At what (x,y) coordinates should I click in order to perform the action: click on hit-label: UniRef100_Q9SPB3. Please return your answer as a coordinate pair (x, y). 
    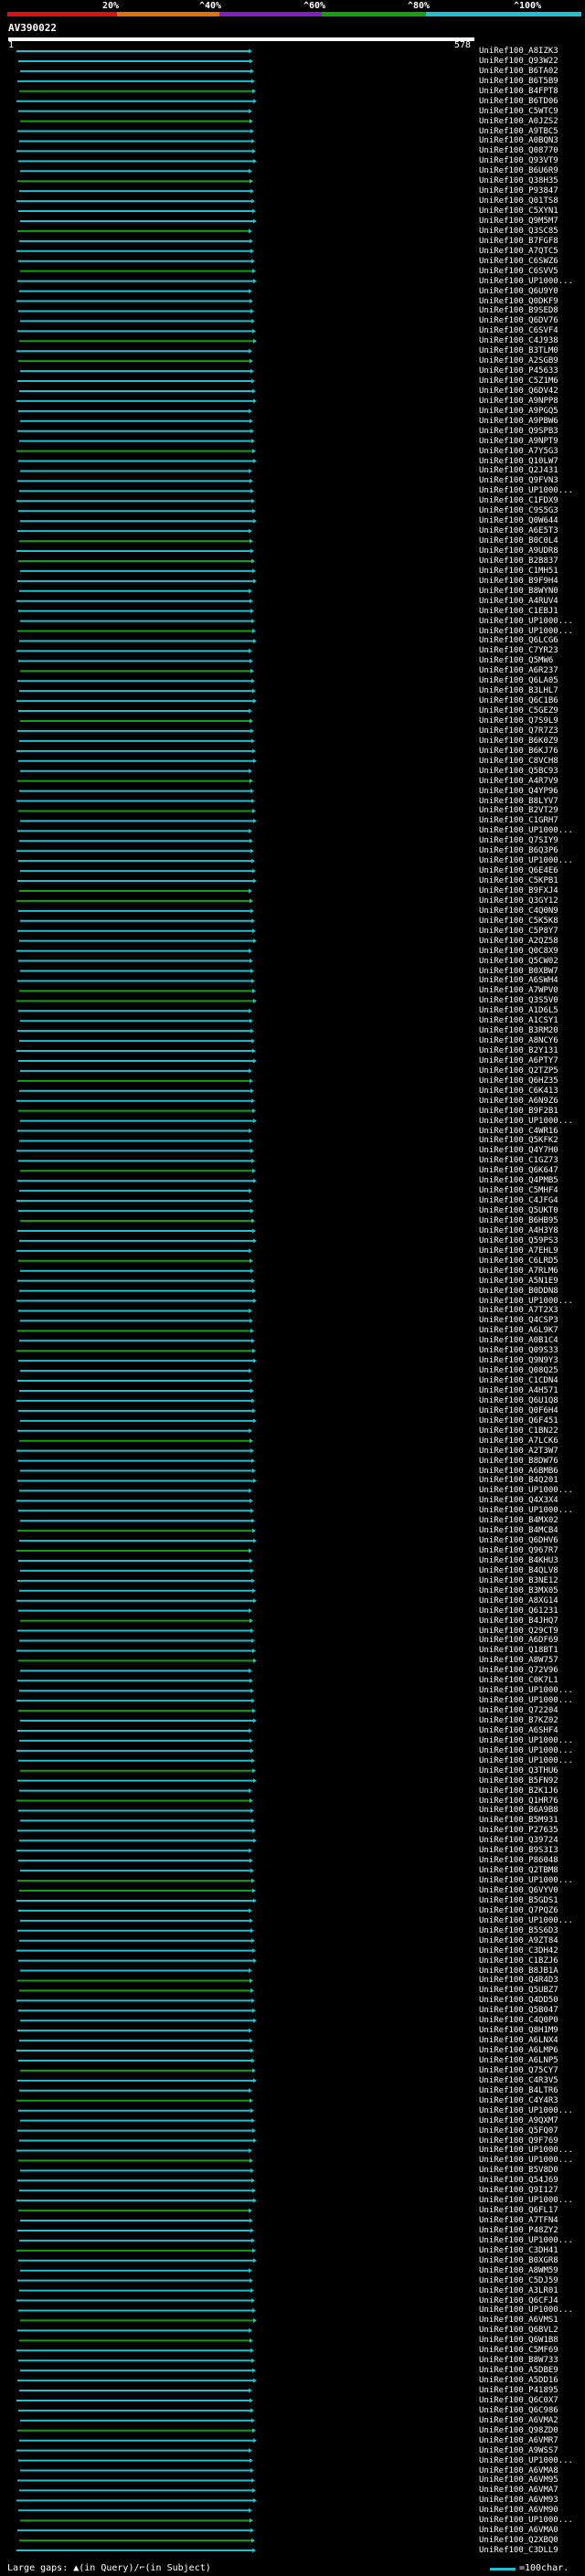
    Looking at the image, I should click on (532, 431).